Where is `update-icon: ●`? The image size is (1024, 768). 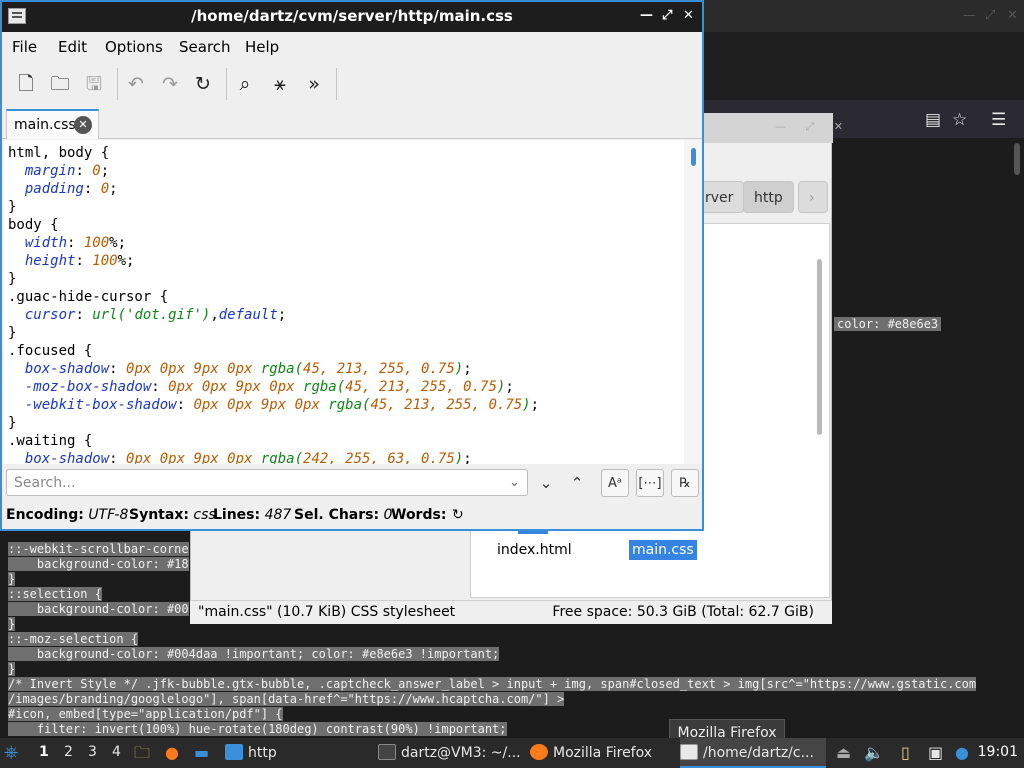 update-icon: ● is located at coordinates (962, 752).